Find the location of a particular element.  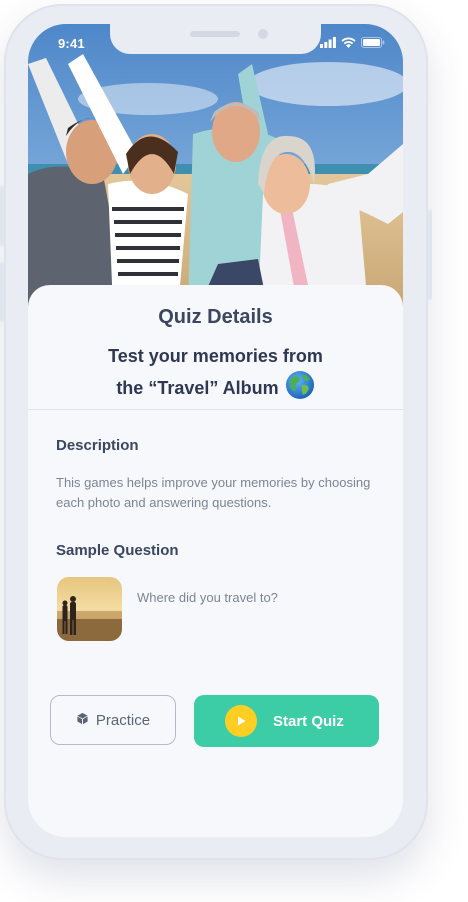

start-quiz-label: Start Quiz is located at coordinates (308, 721).